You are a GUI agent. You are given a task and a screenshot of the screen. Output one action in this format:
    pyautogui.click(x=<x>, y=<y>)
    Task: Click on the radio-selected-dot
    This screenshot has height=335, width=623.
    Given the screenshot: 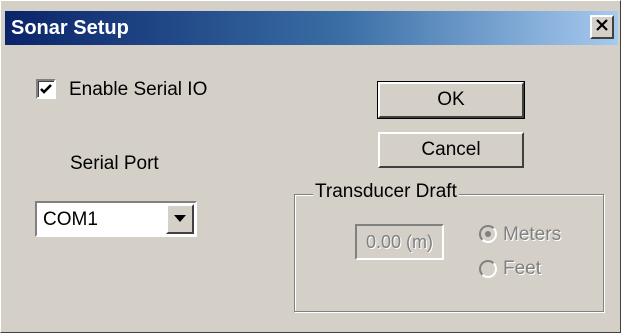 What is the action you would take?
    pyautogui.click(x=488, y=234)
    